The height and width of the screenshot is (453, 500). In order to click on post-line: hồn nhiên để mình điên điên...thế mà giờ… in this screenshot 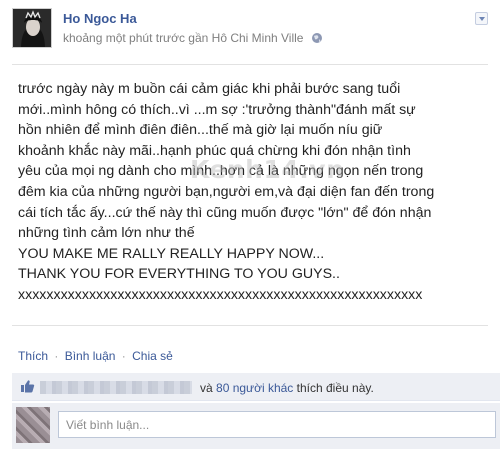, I will do `click(200, 130)`.